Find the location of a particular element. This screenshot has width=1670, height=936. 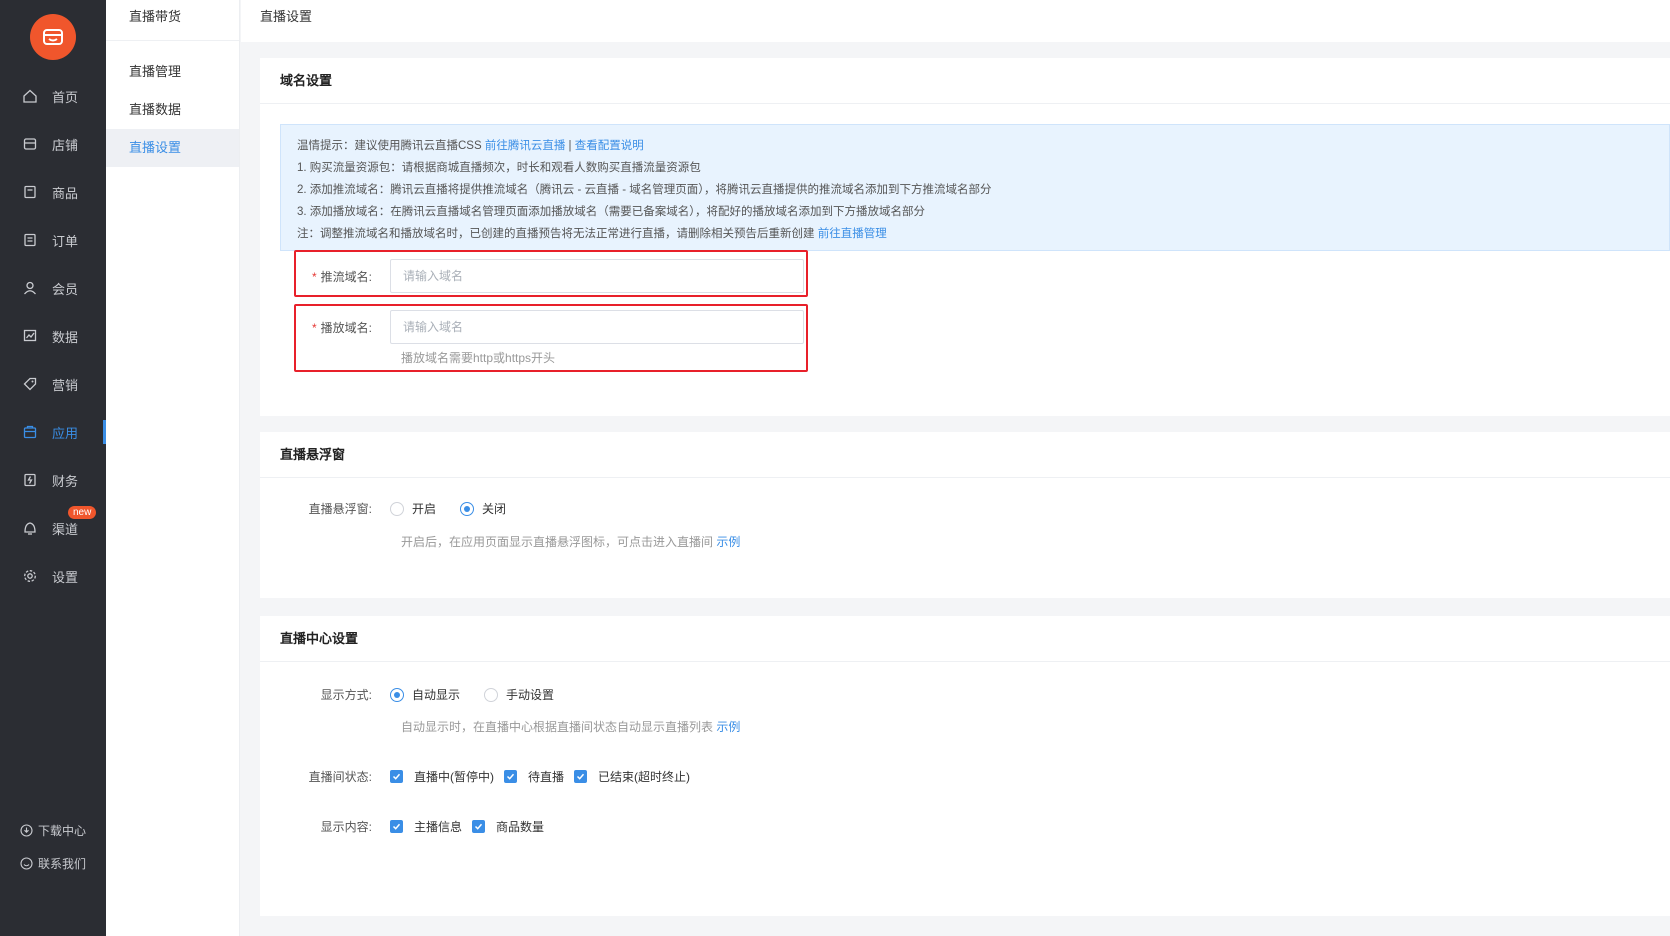

float-window-title: 直播悬浮窗 is located at coordinates (965, 455).